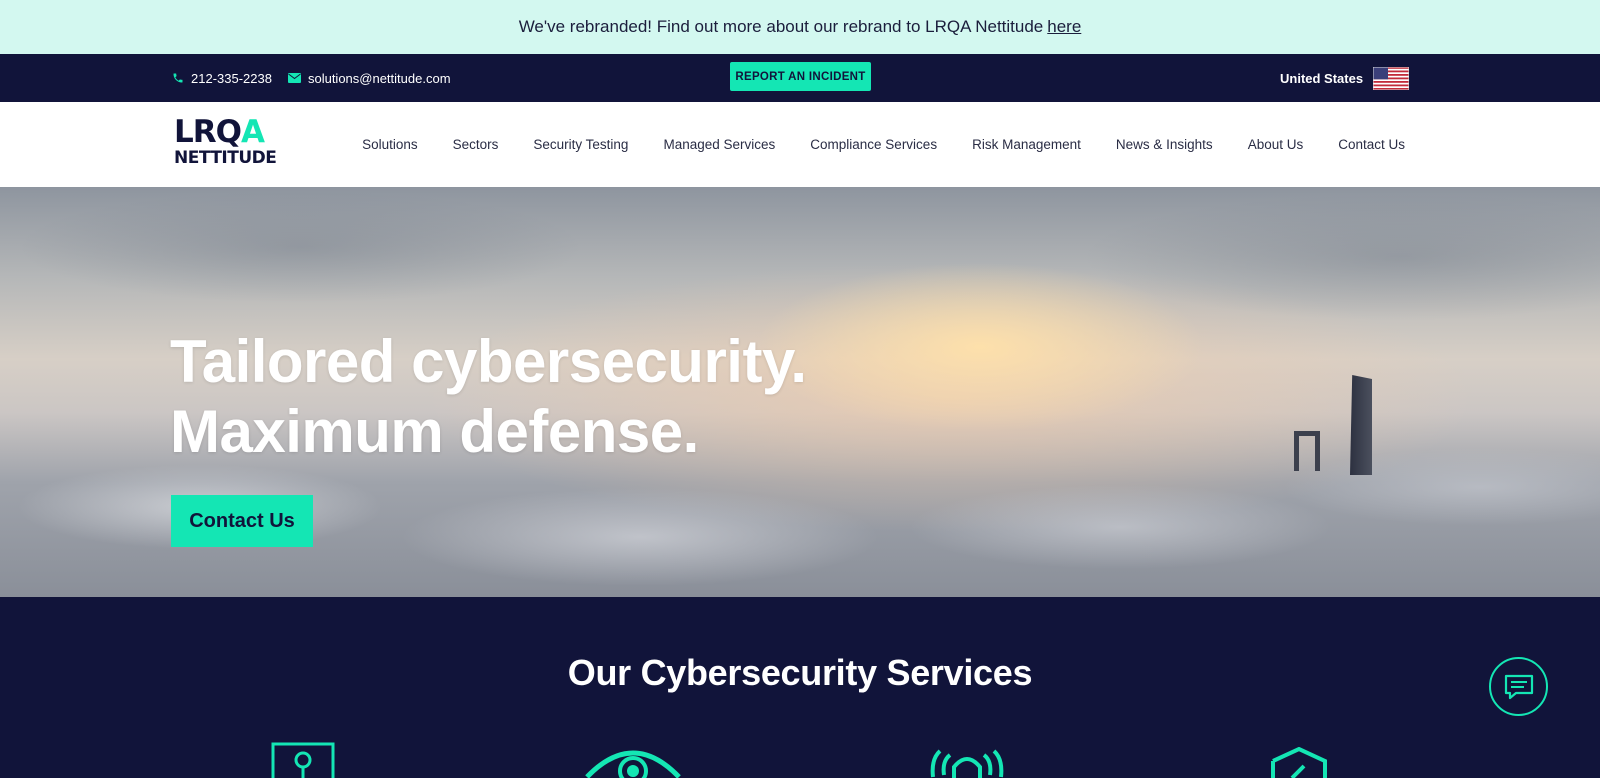  I want to click on hero-contact-button: Contact Us, so click(242, 521).